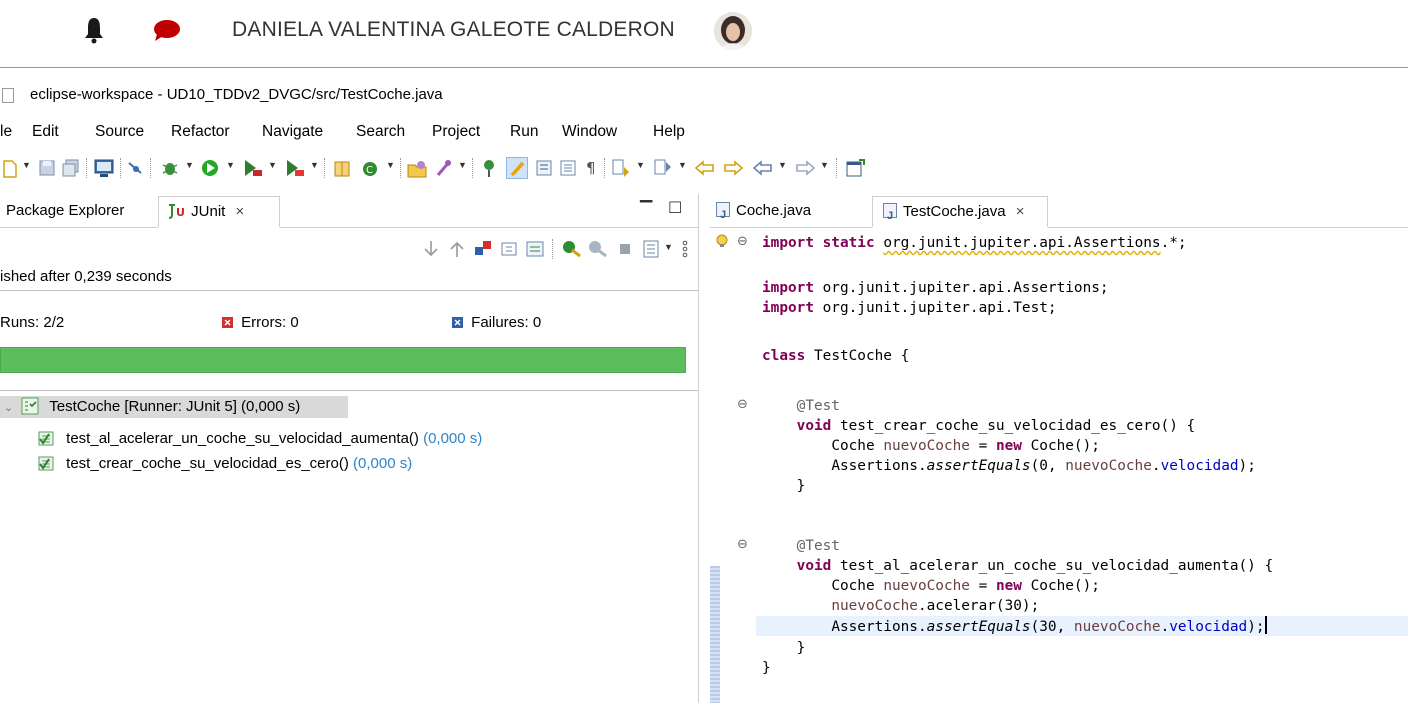  I want to click on last-edit-location-icon, so click(705, 168).